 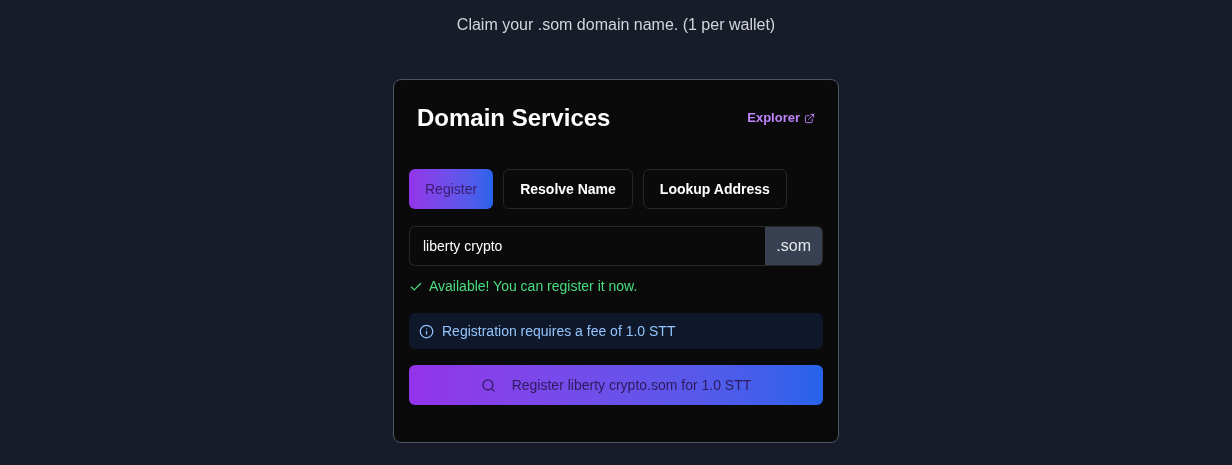 What do you see at coordinates (514, 118) in the screenshot?
I see `card-title: Domain Services` at bounding box center [514, 118].